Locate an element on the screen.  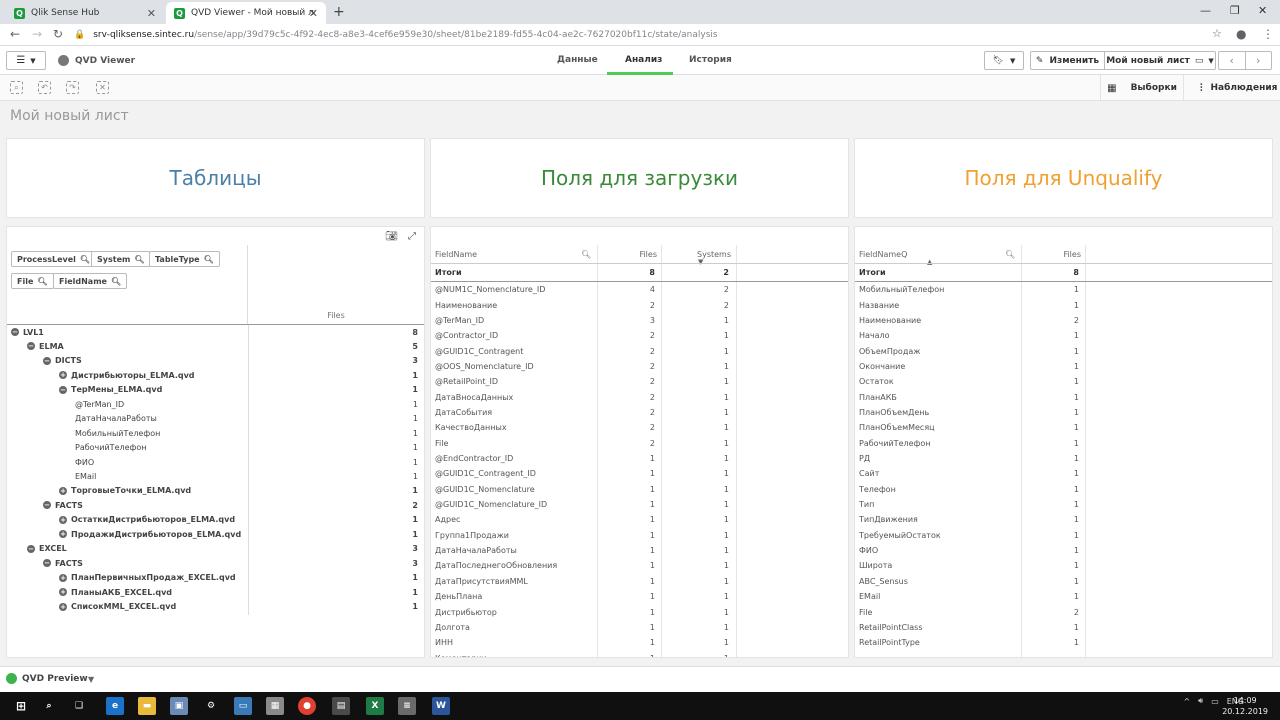
pivot-row: − LVL1 8 is located at coordinates (215, 332).